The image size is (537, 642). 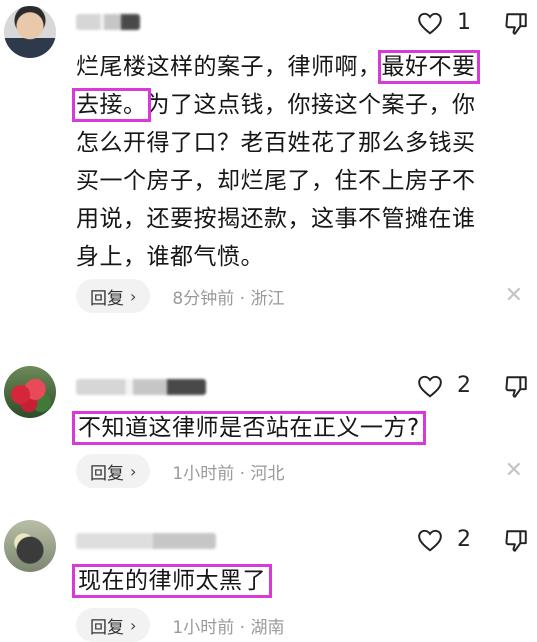 What do you see at coordinates (228, 298) in the screenshot?
I see `comment-meta: 8分钟前 · 浙江` at bounding box center [228, 298].